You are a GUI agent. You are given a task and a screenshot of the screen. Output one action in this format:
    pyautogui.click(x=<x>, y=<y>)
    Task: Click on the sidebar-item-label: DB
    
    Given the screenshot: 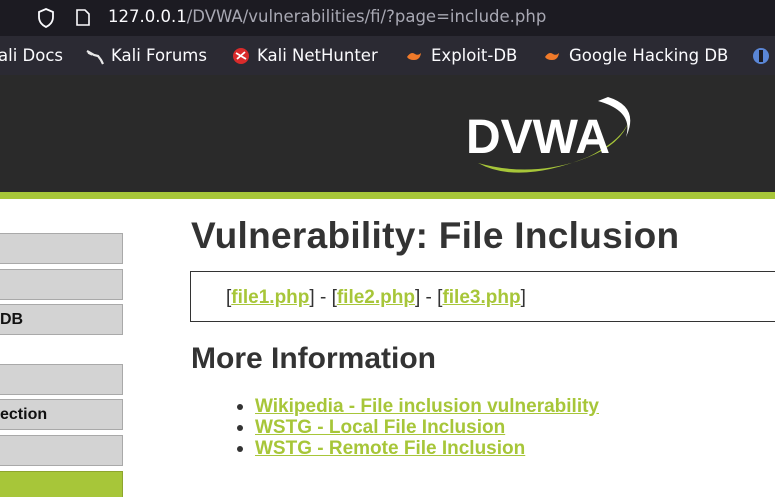 What is the action you would take?
    pyautogui.click(x=12, y=319)
    